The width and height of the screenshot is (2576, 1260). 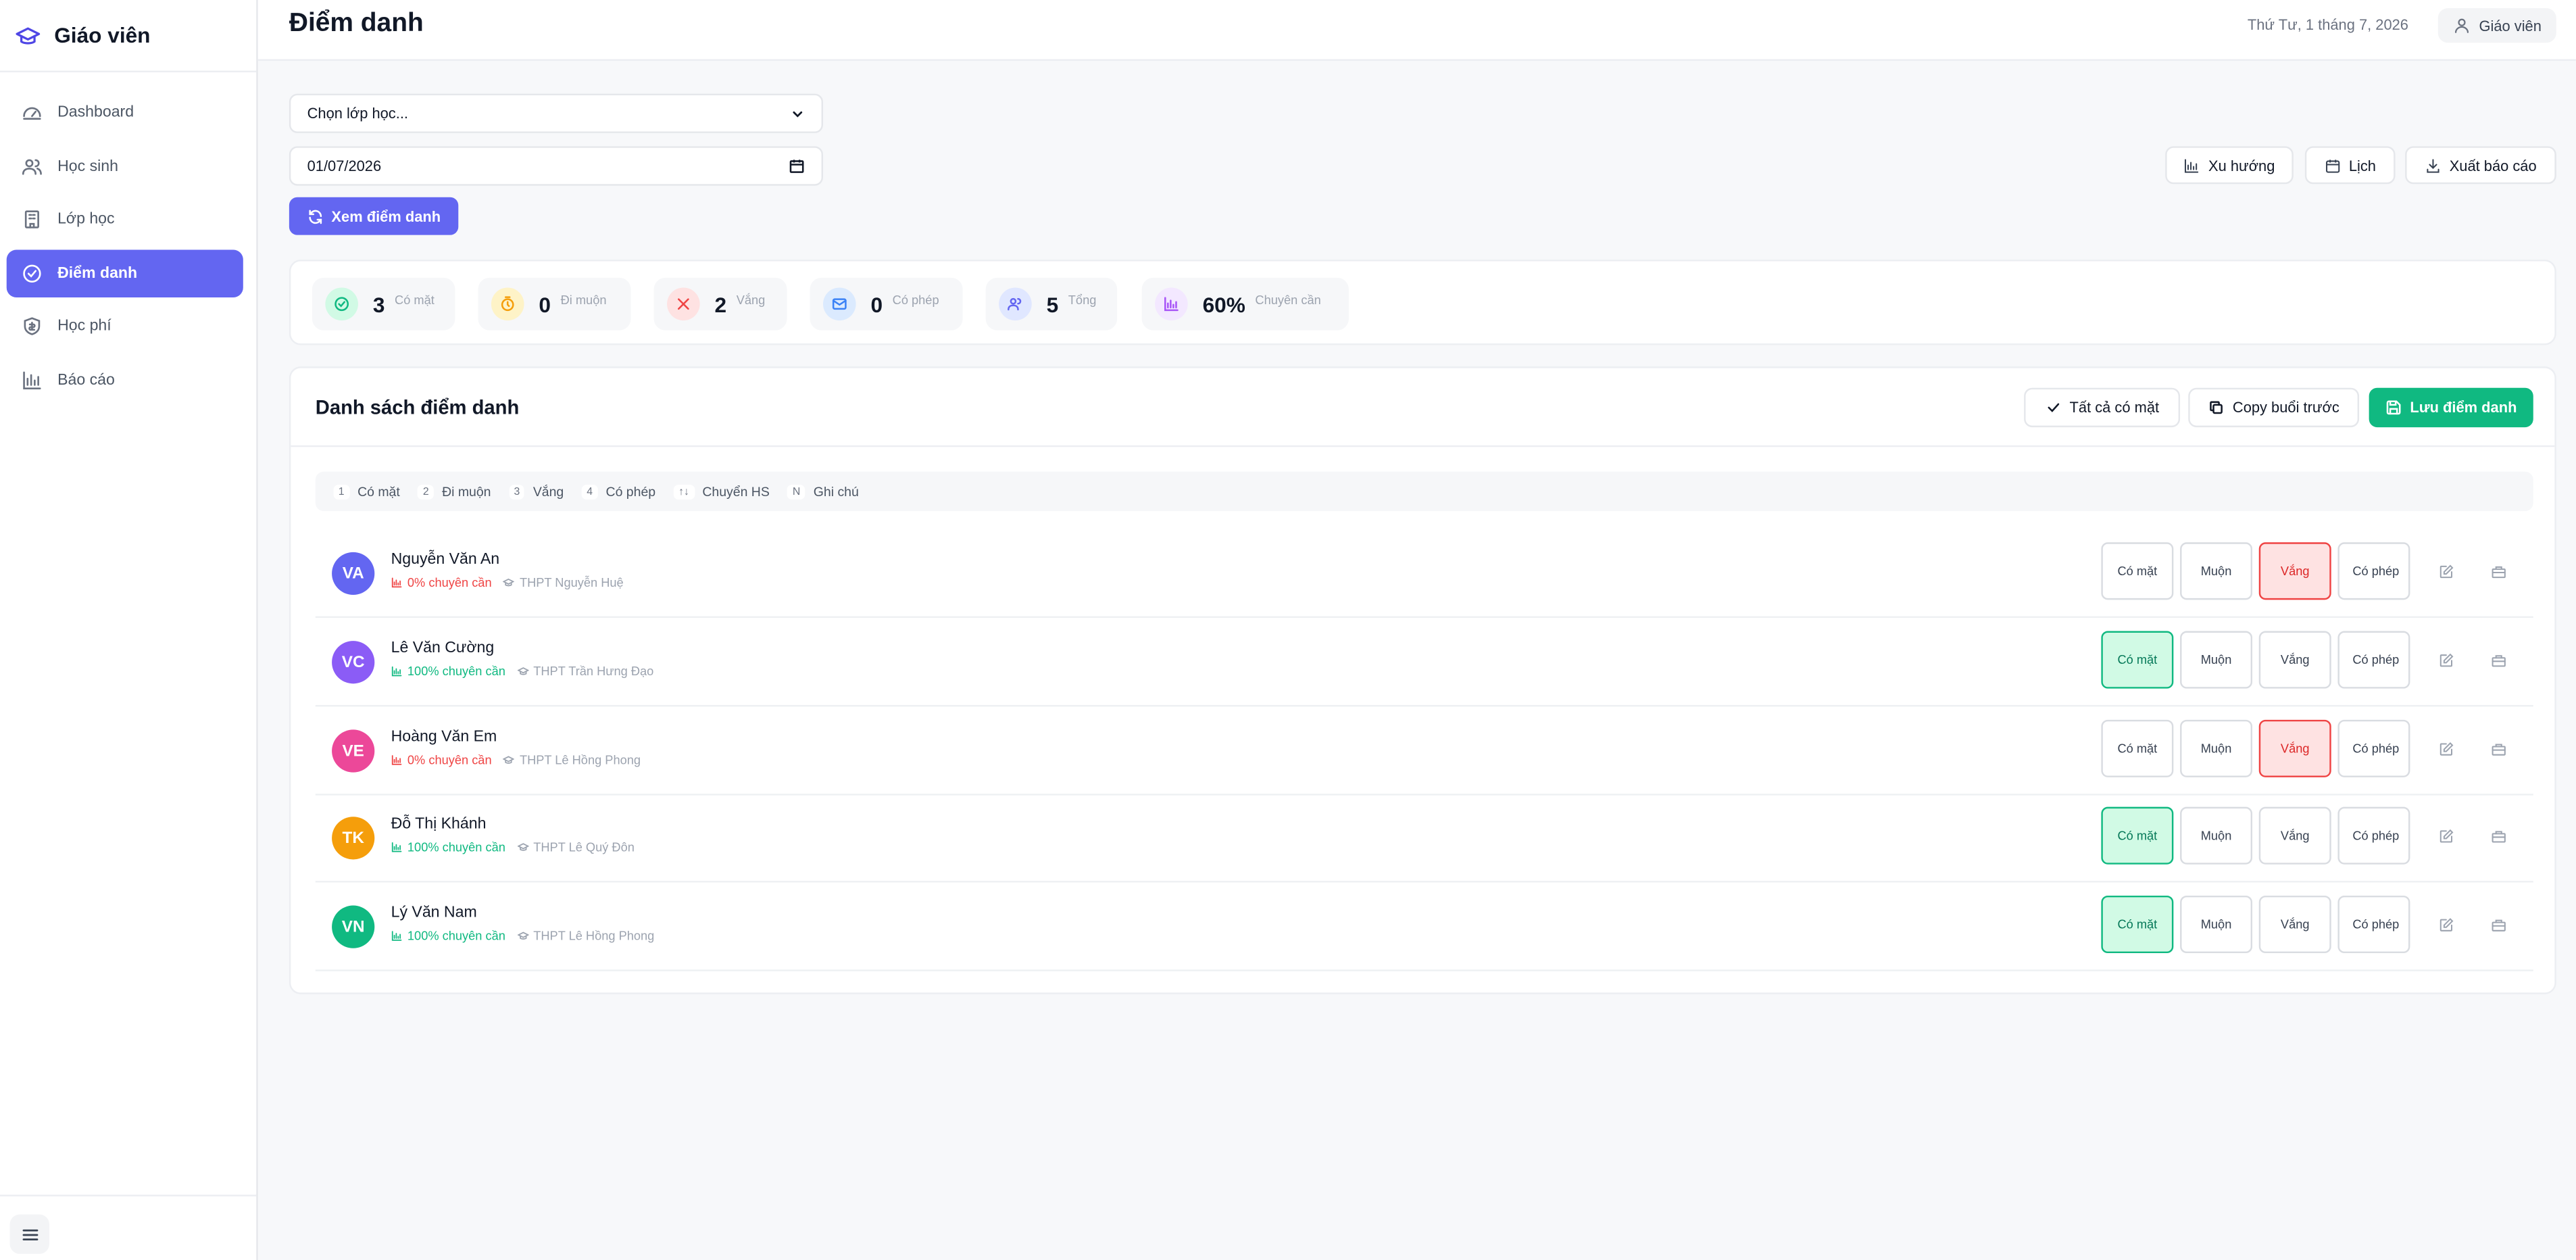 I want to click on school-name: THPT Lê Hồng Phong, so click(x=594, y=936).